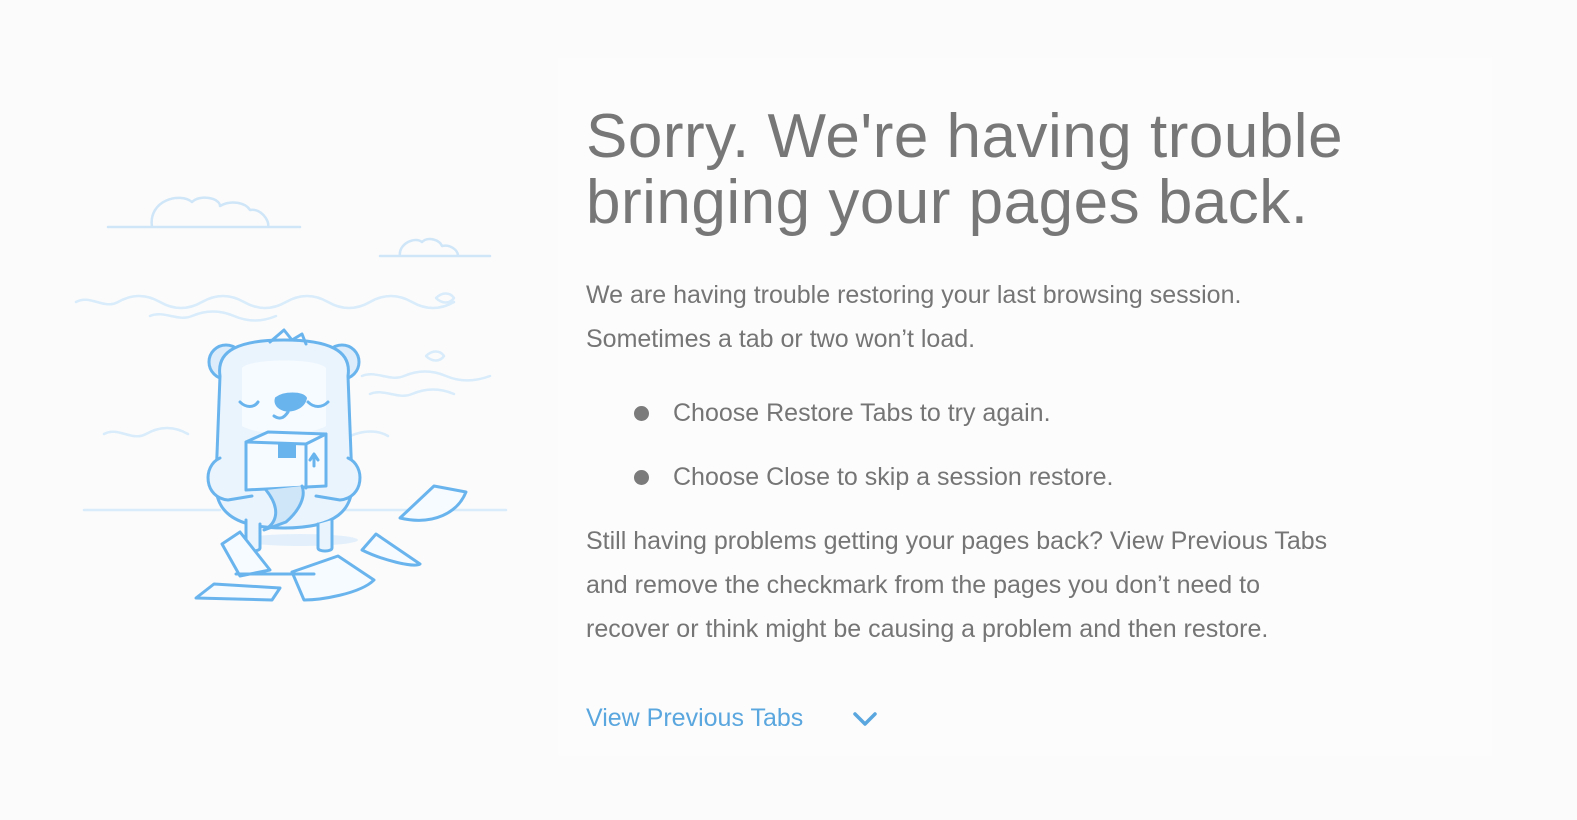  Describe the element at coordinates (947, 202) in the screenshot. I see `title-line: bringing your pages back.` at that location.